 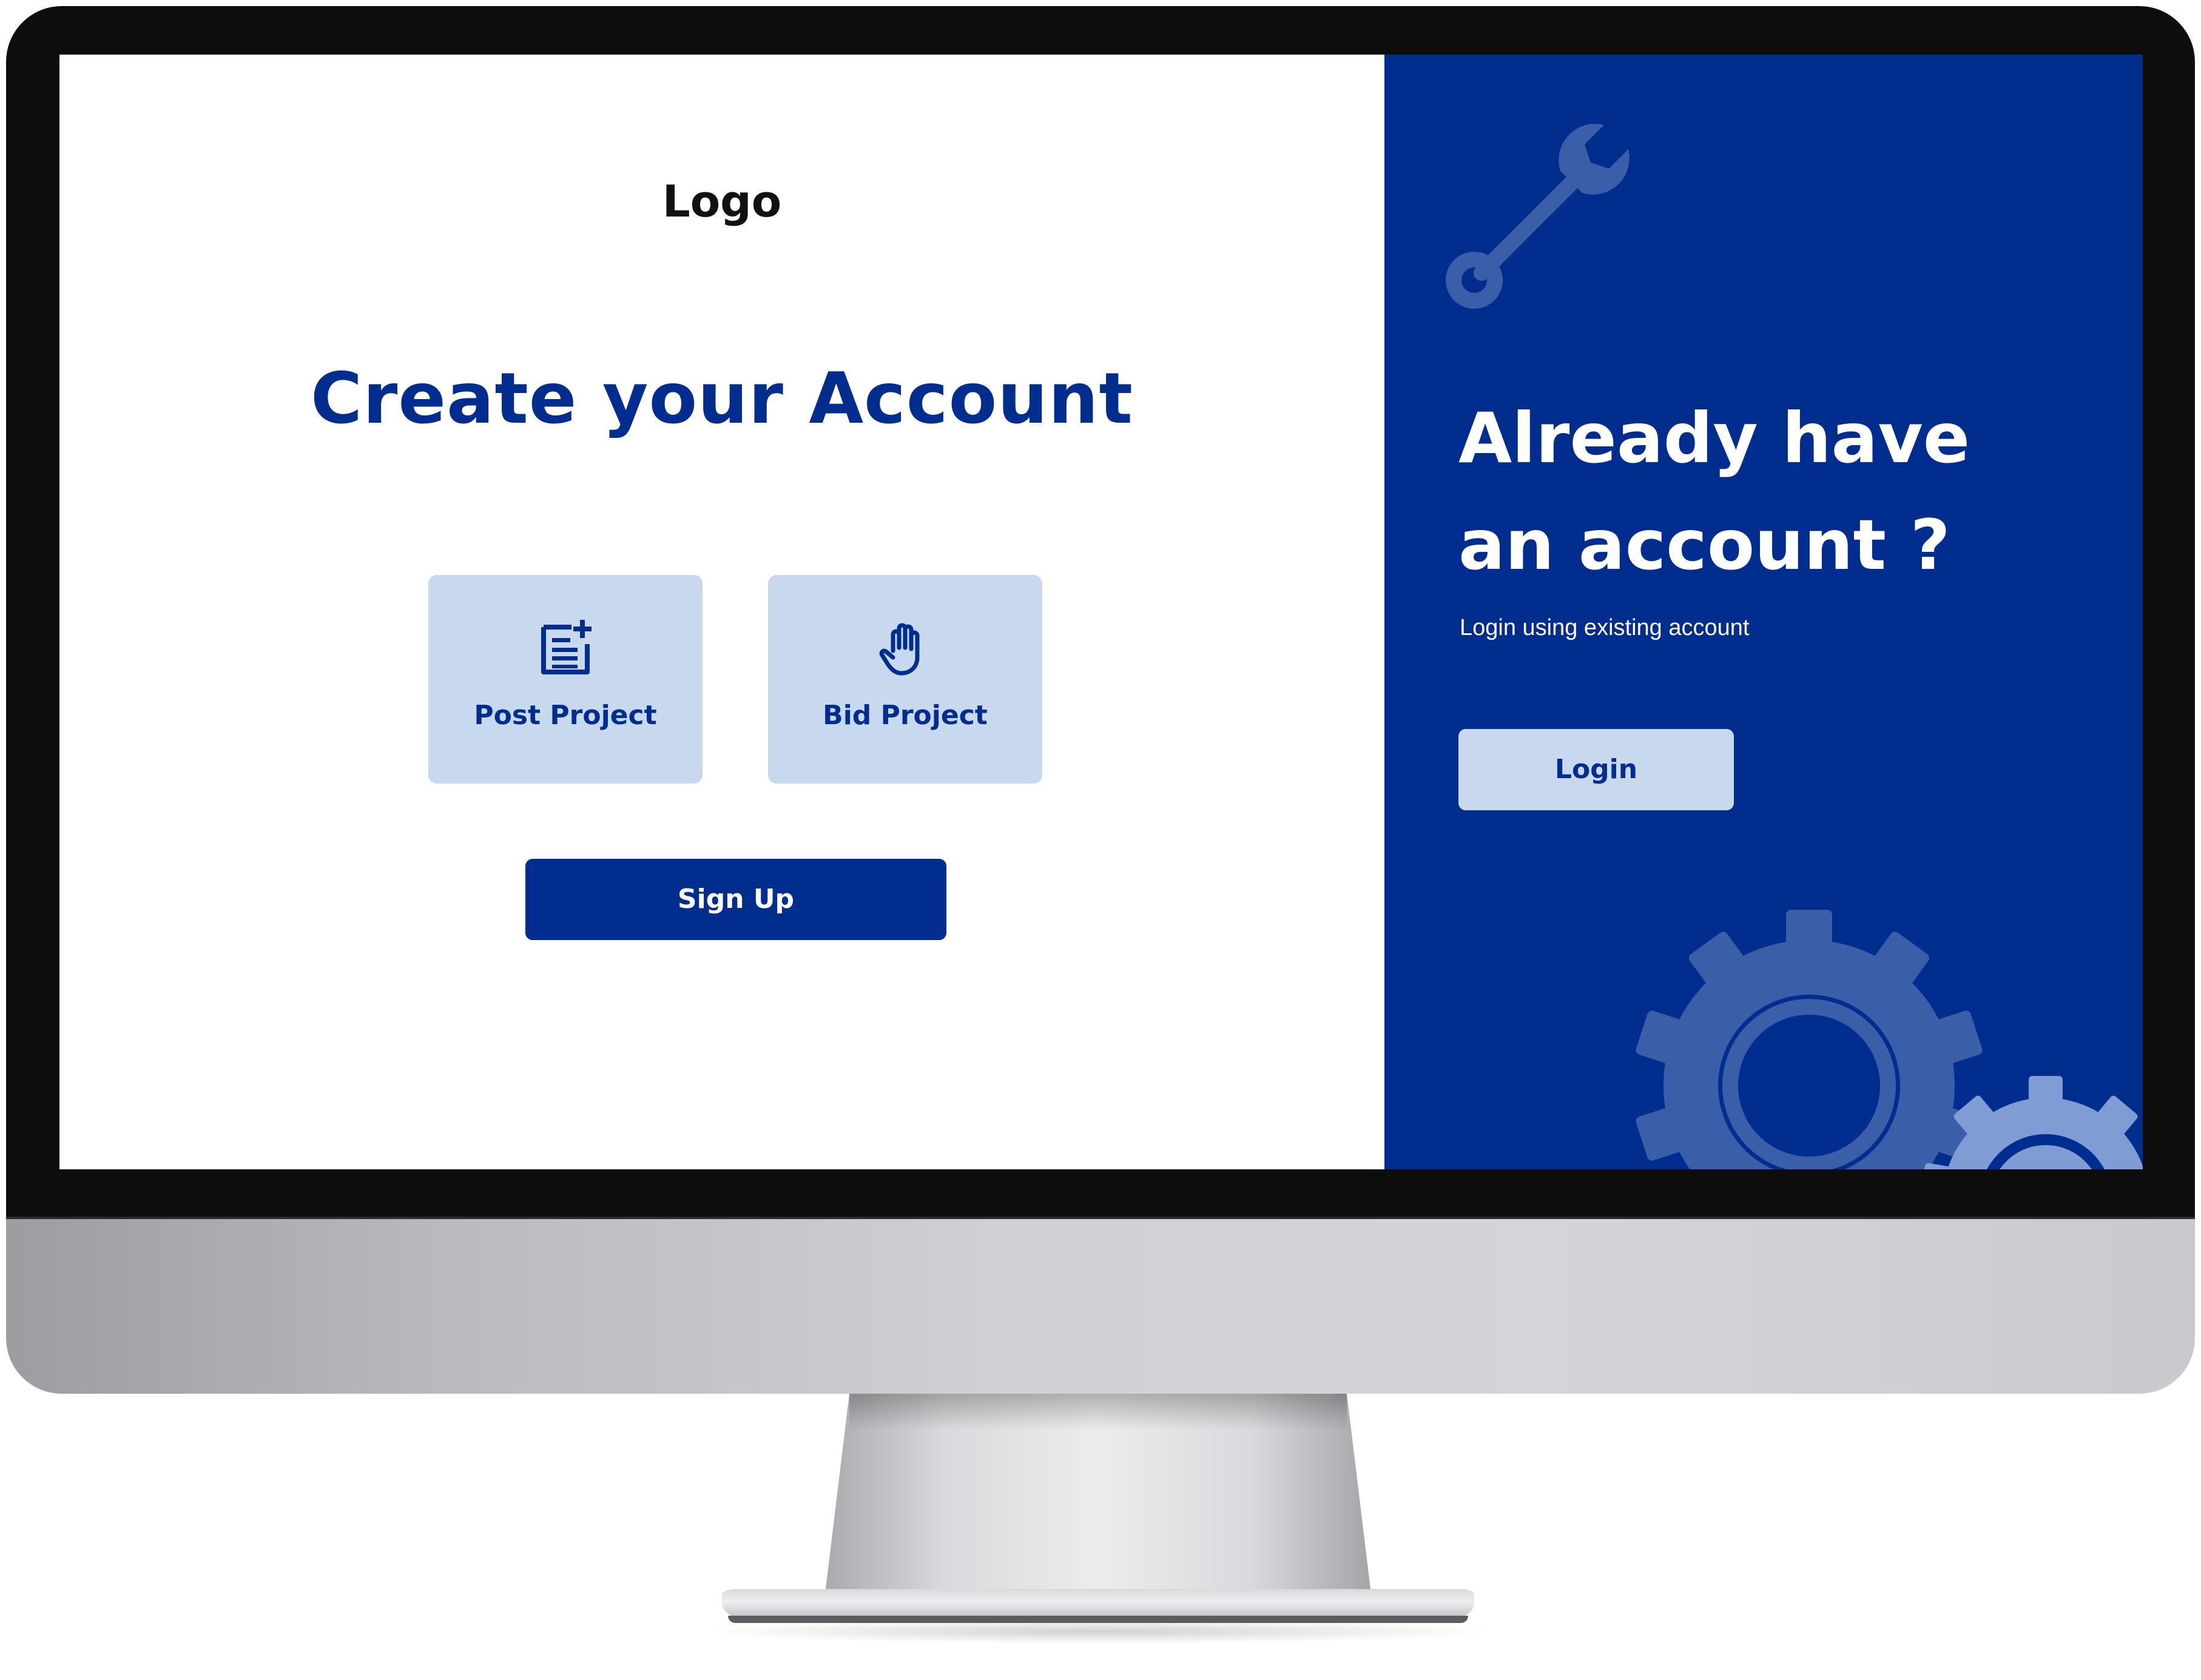 What do you see at coordinates (1761, 492) in the screenshot?
I see `login-title: Already have an account ?` at bounding box center [1761, 492].